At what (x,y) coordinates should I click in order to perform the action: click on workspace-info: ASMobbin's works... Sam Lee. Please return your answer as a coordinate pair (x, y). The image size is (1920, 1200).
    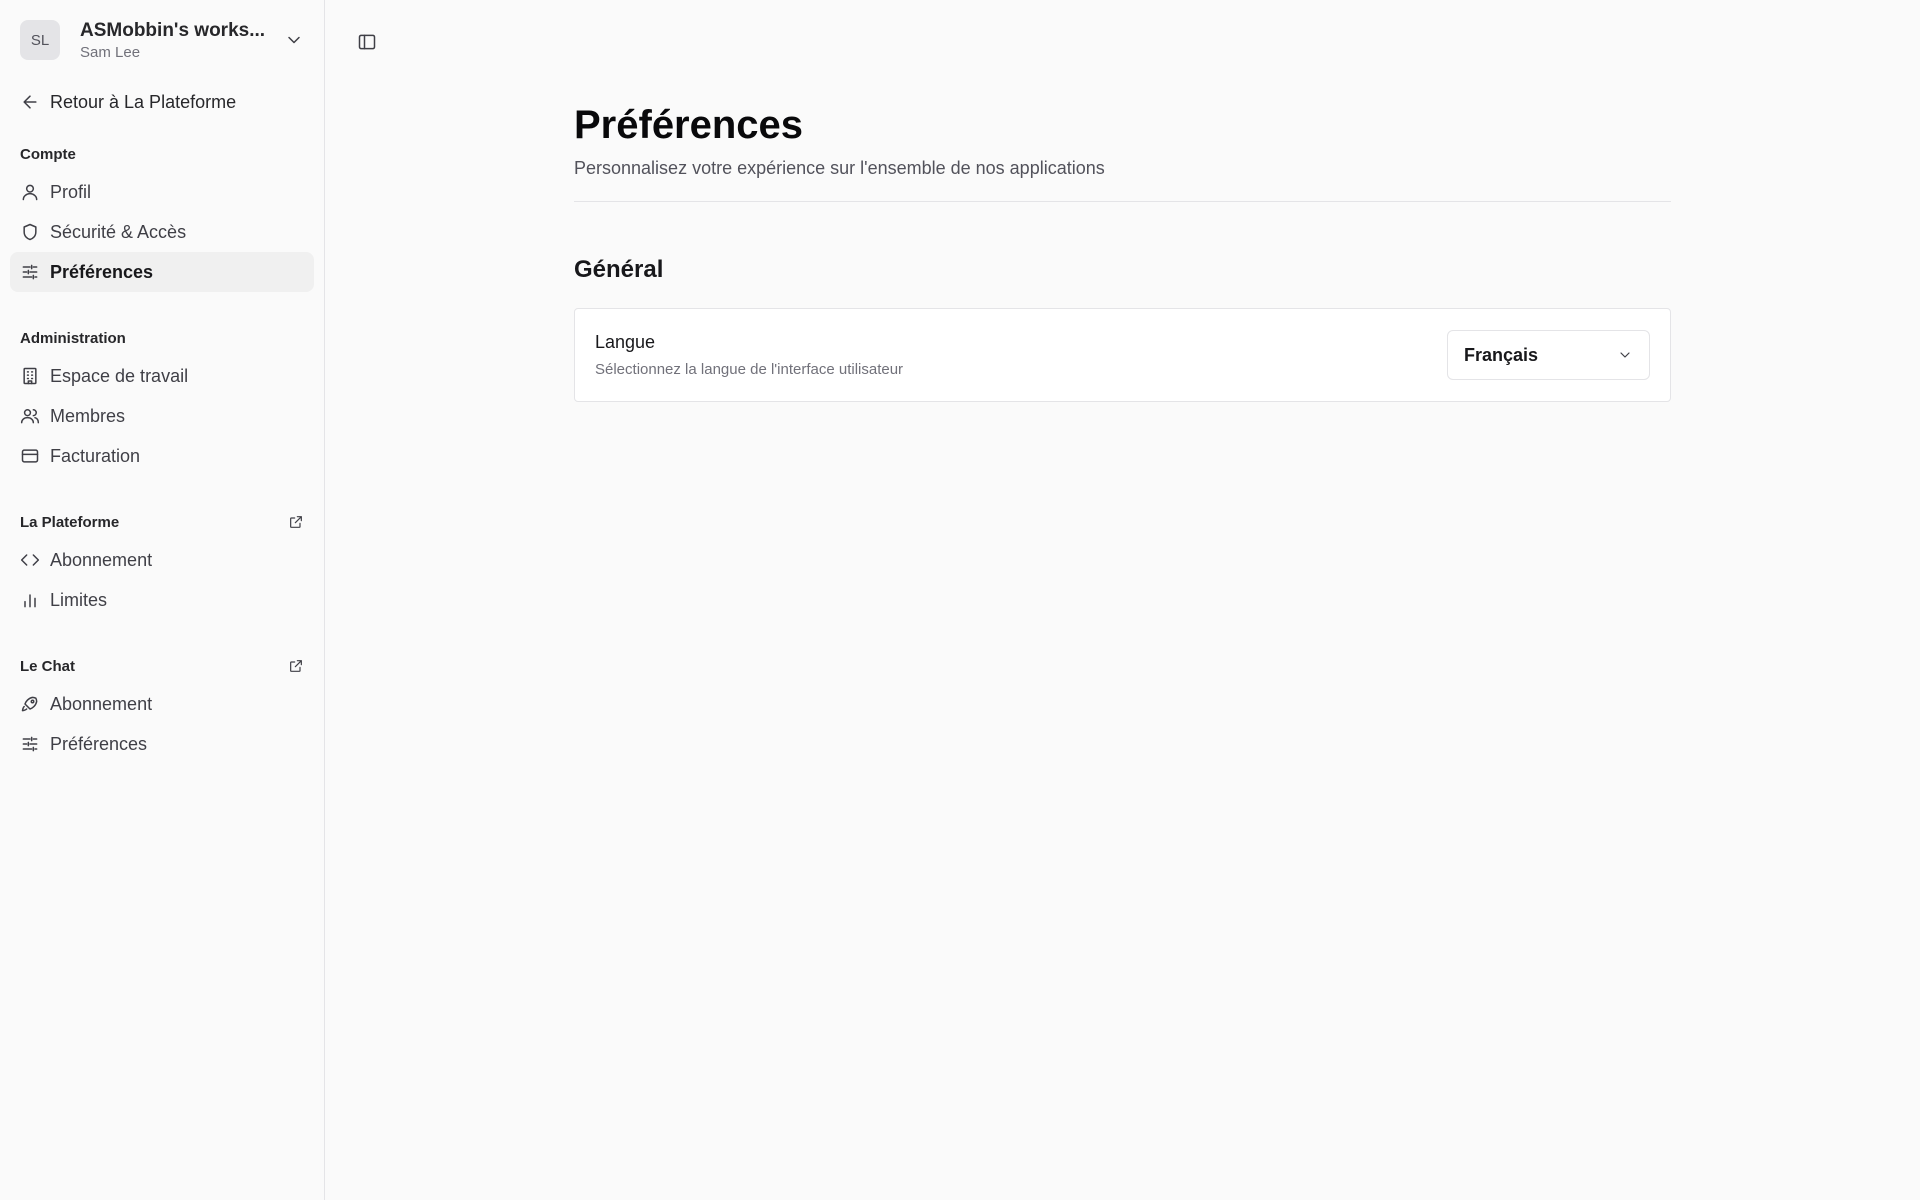
    Looking at the image, I should click on (182, 40).